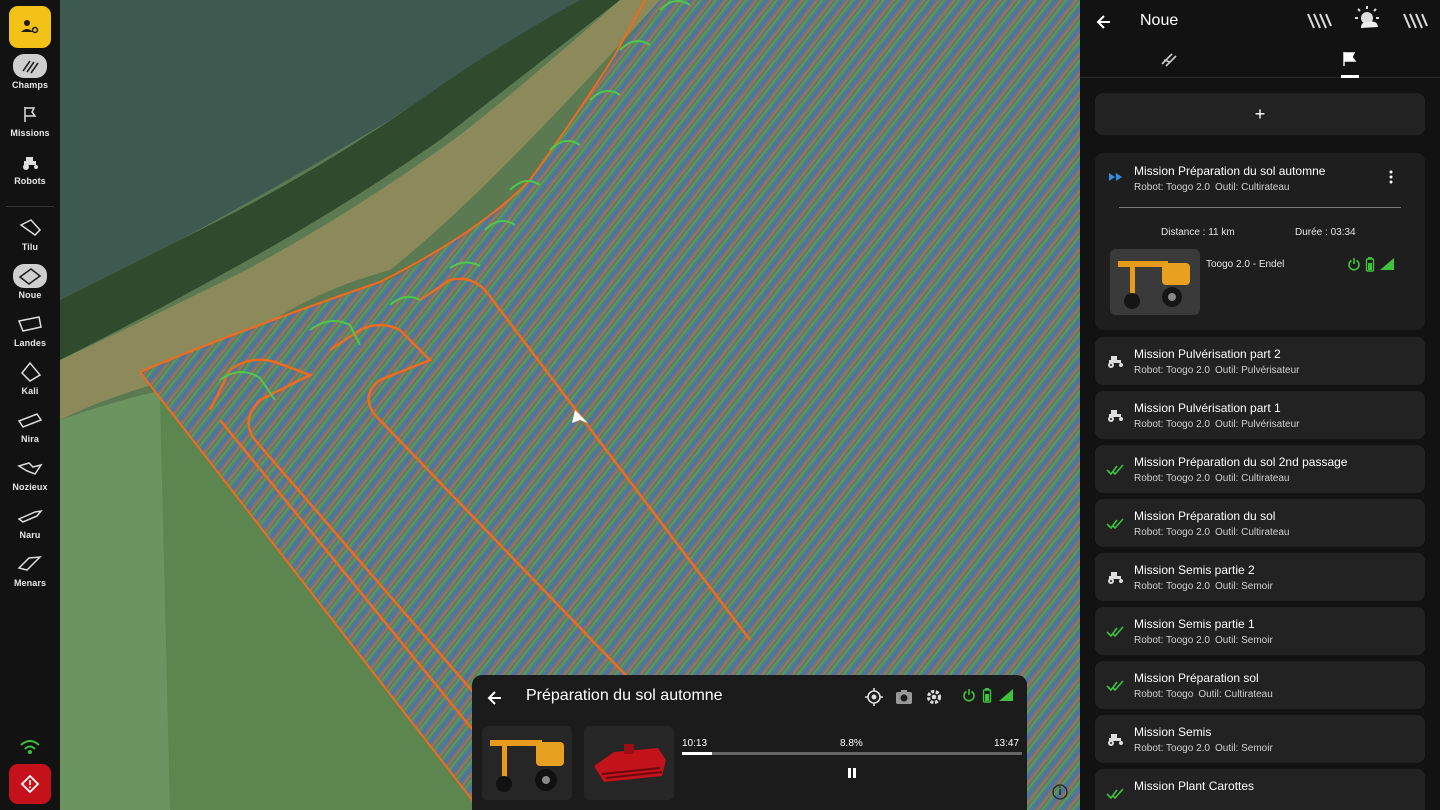 Image resolution: width=1440 pixels, height=810 pixels. Describe the element at coordinates (1198, 232) in the screenshot. I see `mission-distance: Distance : 11 km` at that location.